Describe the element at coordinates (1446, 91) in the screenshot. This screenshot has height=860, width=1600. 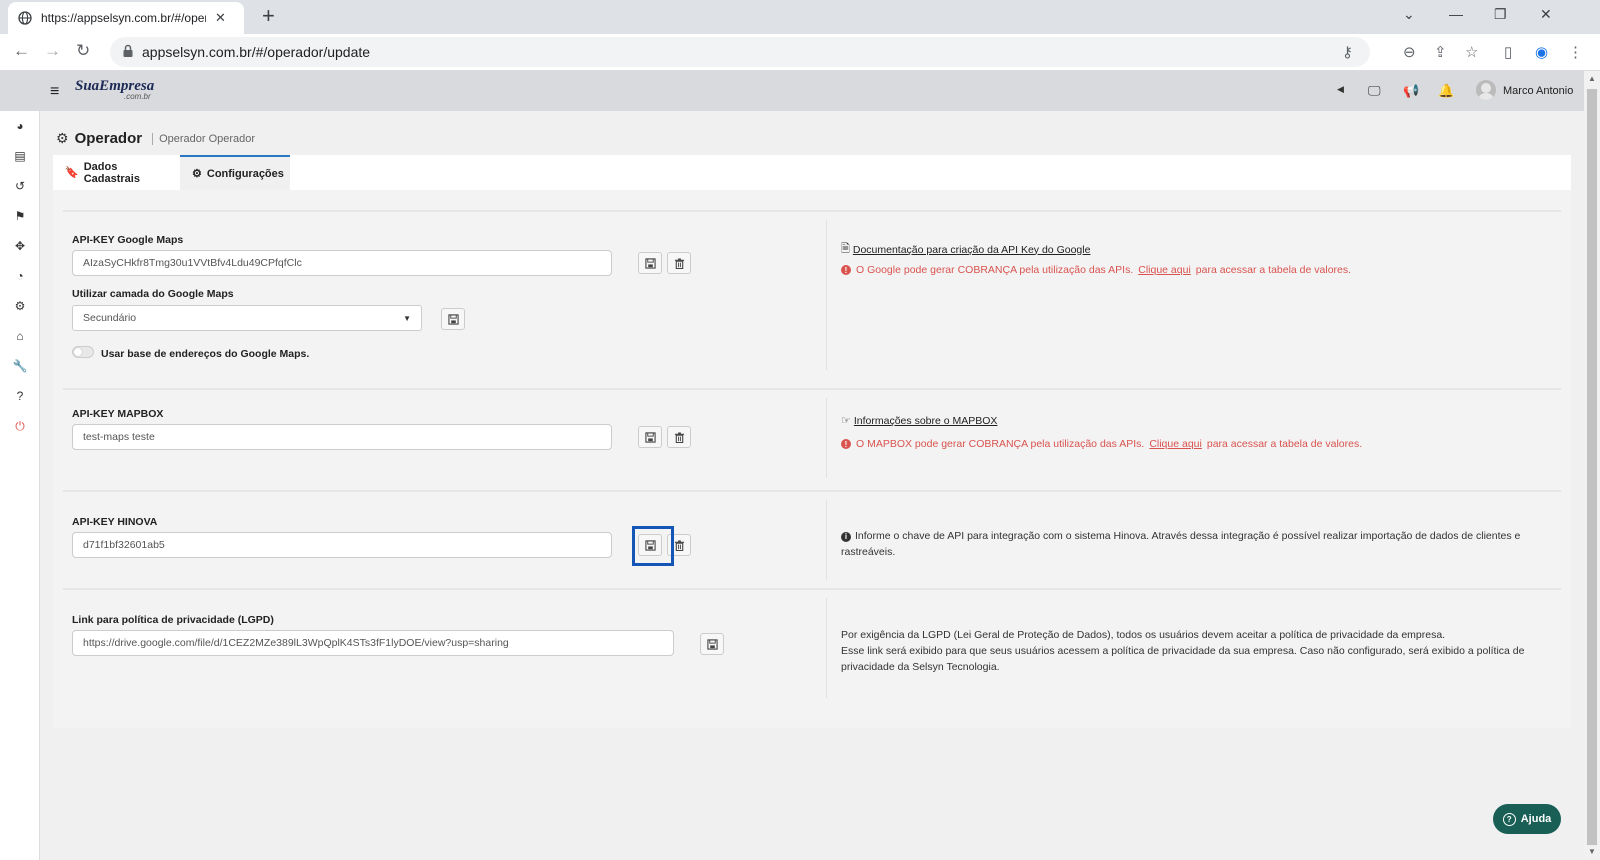
I see `bell-icon: 🔔` at that location.